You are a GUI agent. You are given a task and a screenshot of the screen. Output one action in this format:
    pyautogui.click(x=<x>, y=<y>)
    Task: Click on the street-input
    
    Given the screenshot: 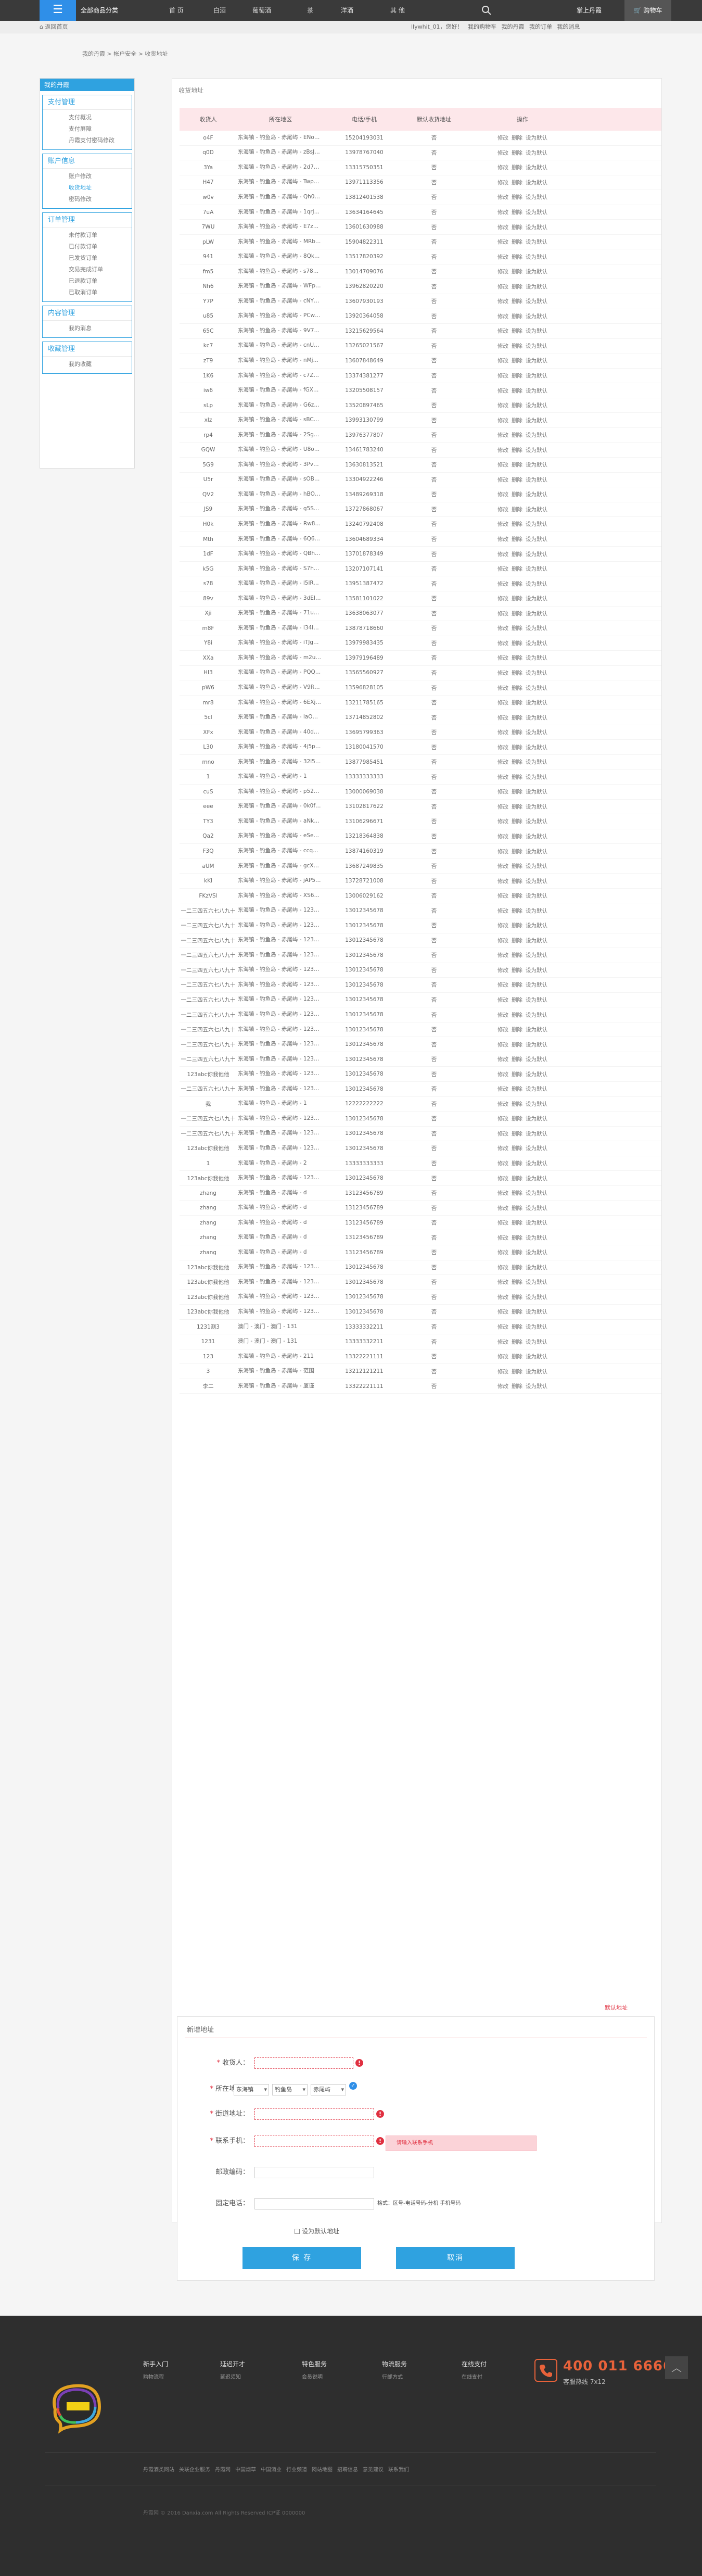 What is the action you would take?
    pyautogui.click(x=314, y=2114)
    